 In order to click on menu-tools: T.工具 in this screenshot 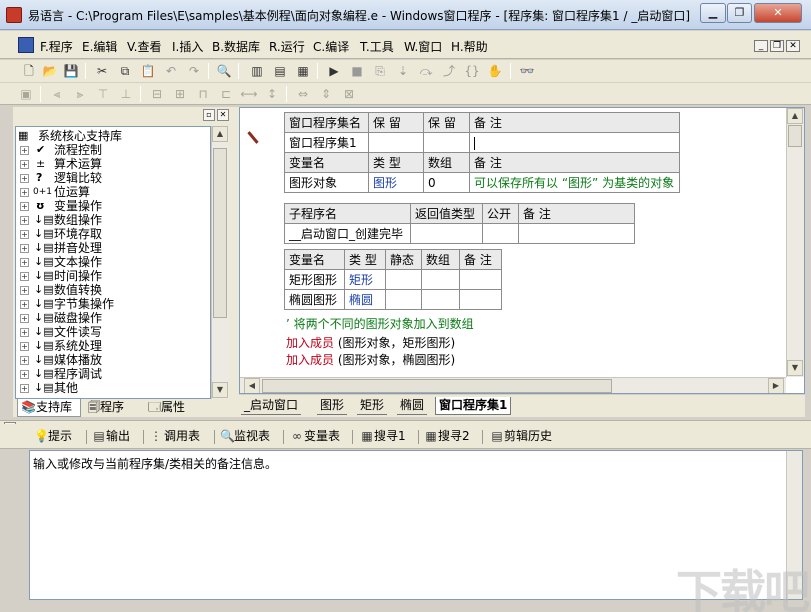, I will do `click(377, 46)`.